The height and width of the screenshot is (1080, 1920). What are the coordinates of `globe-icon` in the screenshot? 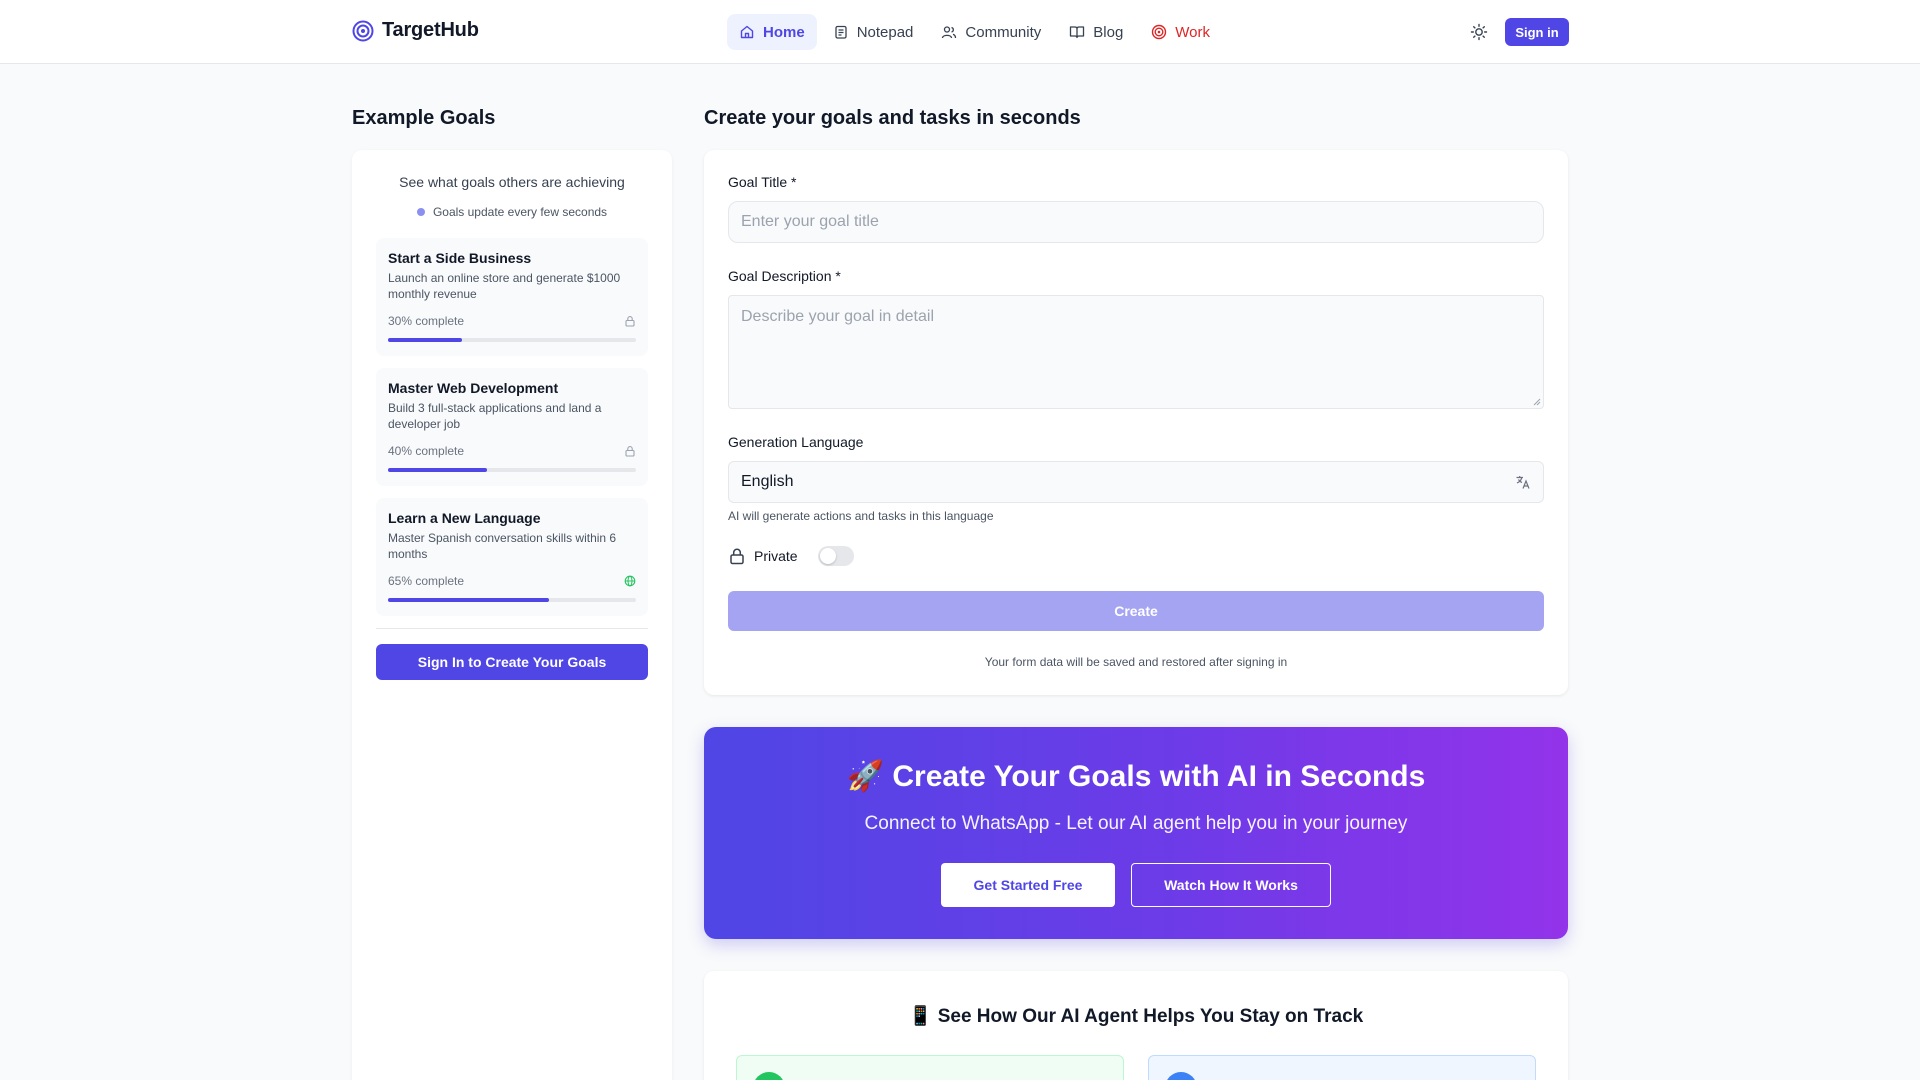 It's located at (630, 581).